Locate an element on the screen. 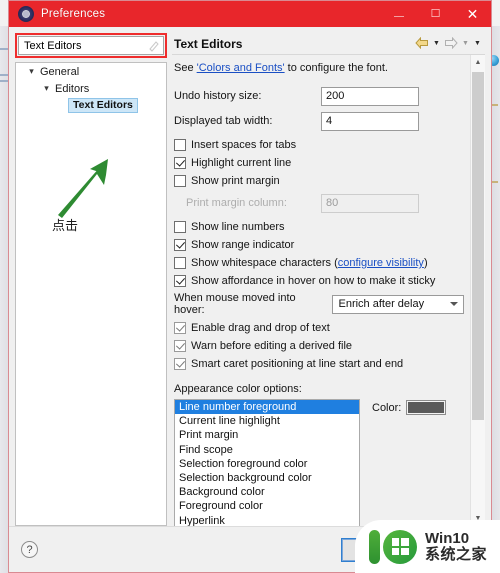 This screenshot has height=573, width=500. chevron-up-icon: ▲ is located at coordinates (478, 62).